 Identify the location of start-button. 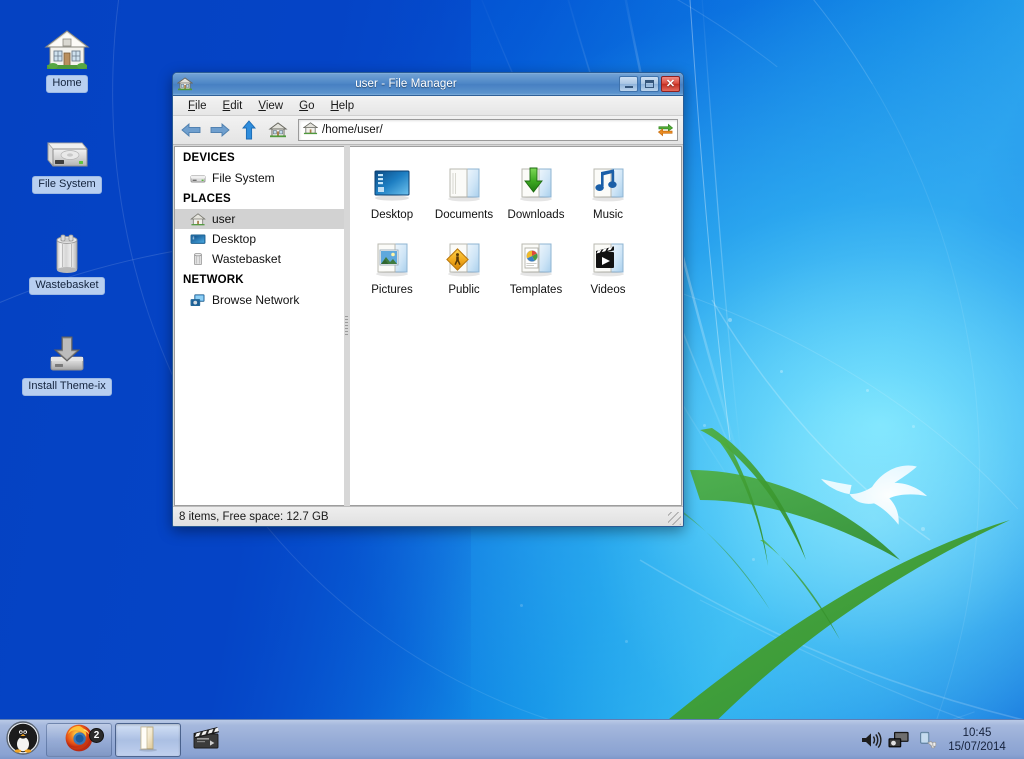
(23, 739).